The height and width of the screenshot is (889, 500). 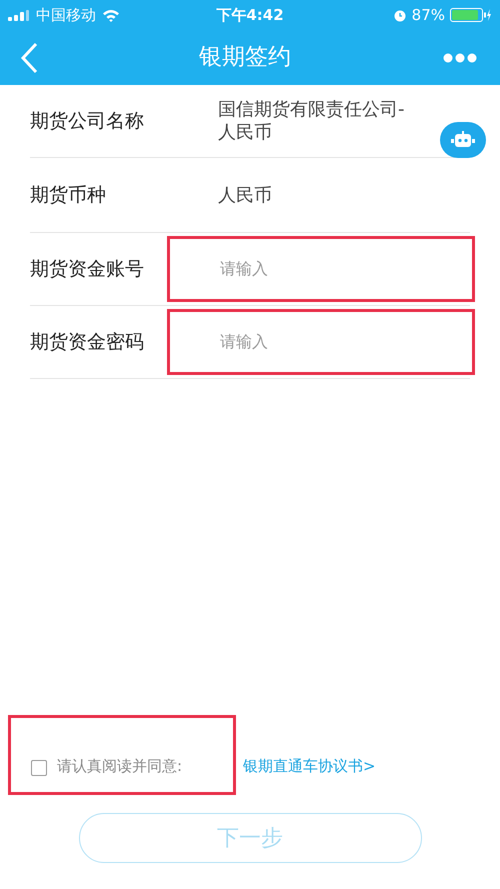 What do you see at coordinates (399, 15) in the screenshot?
I see `alarm-icon` at bounding box center [399, 15].